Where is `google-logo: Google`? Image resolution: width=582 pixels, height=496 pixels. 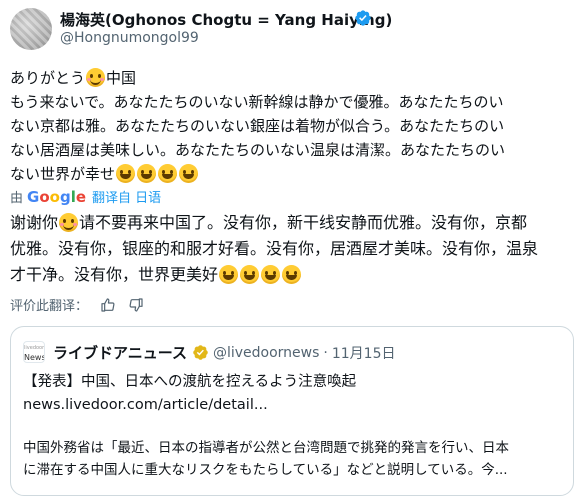 google-logo: Google is located at coordinates (57, 196).